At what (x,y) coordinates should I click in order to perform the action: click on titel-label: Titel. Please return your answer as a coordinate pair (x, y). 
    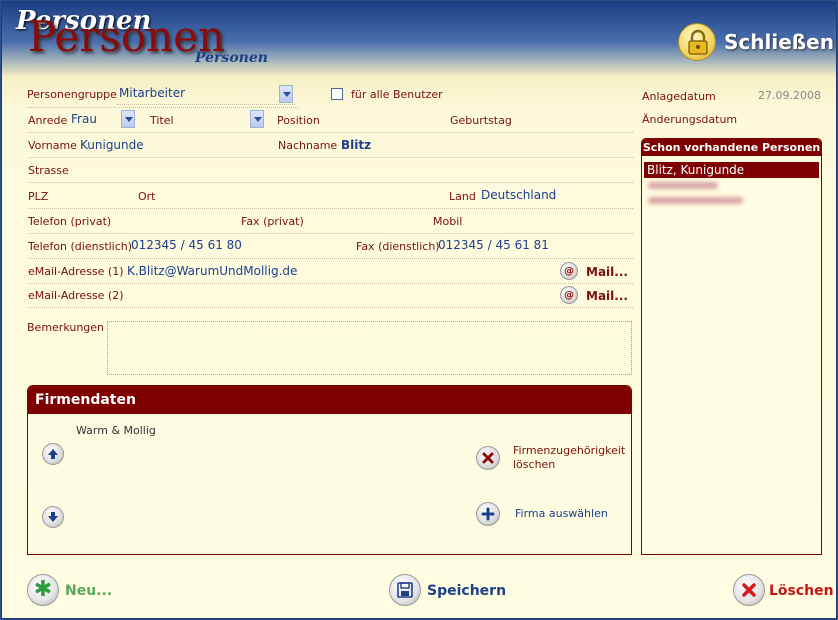
    Looking at the image, I should click on (162, 120).